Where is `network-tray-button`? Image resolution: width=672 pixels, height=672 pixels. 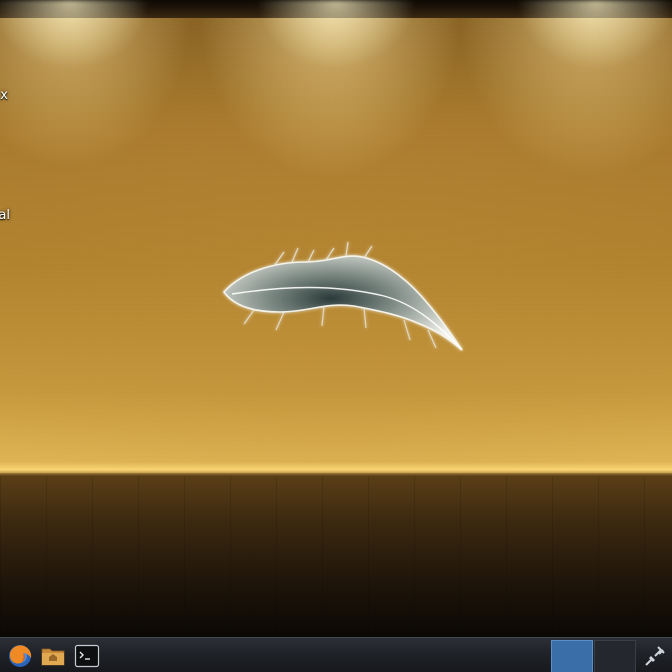 network-tray-button is located at coordinates (655, 656).